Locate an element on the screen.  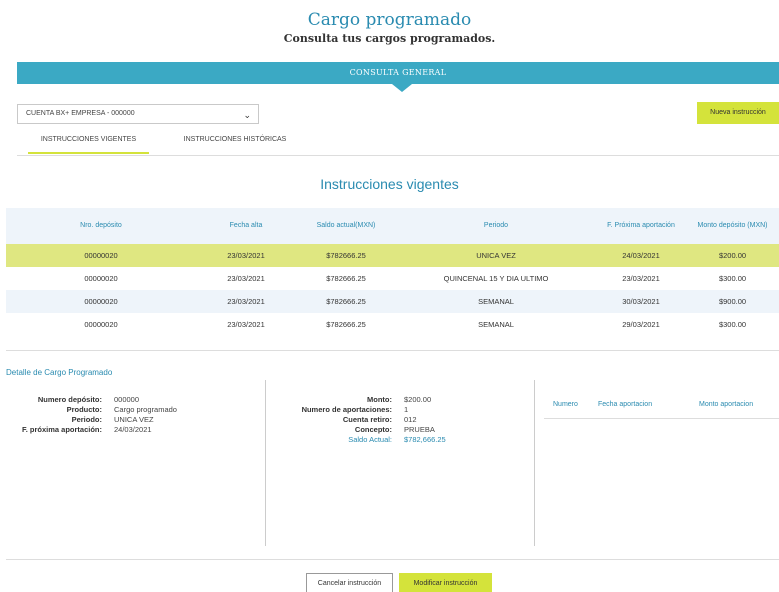
aportaciones-col-monto: Monto aportacion is located at coordinates (726, 404).